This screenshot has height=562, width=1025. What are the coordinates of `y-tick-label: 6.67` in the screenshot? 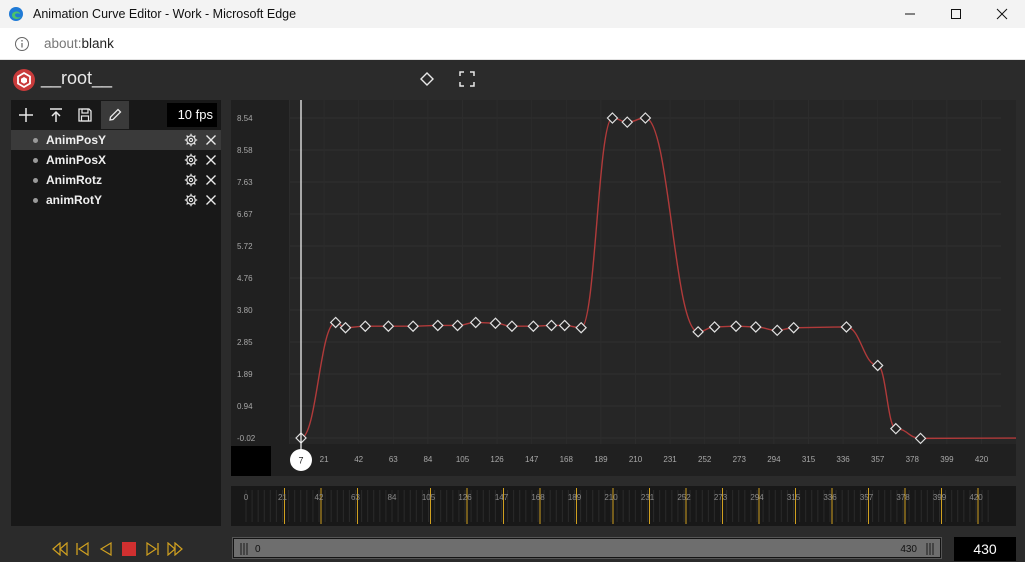 It's located at (245, 214).